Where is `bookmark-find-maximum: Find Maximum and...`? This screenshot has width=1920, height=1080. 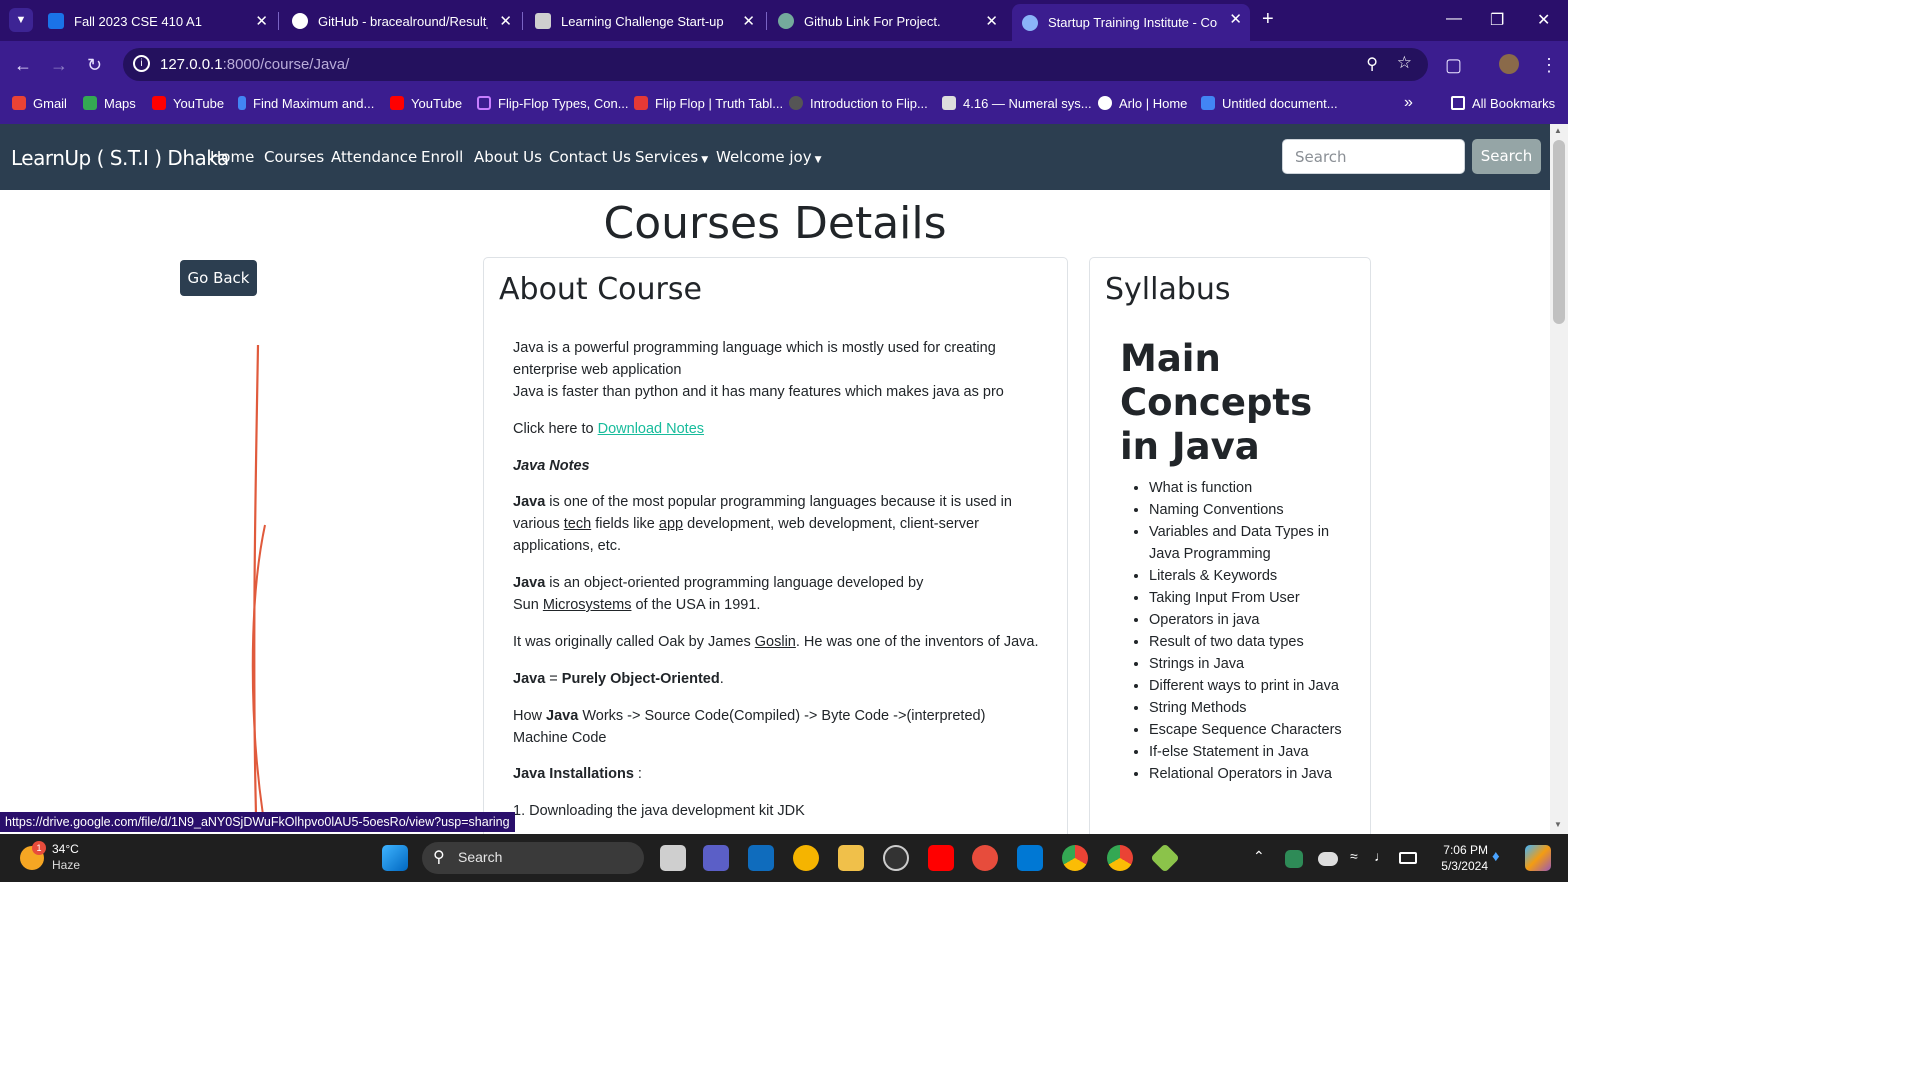 bookmark-find-maximum: Find Maximum and... is located at coordinates (306, 103).